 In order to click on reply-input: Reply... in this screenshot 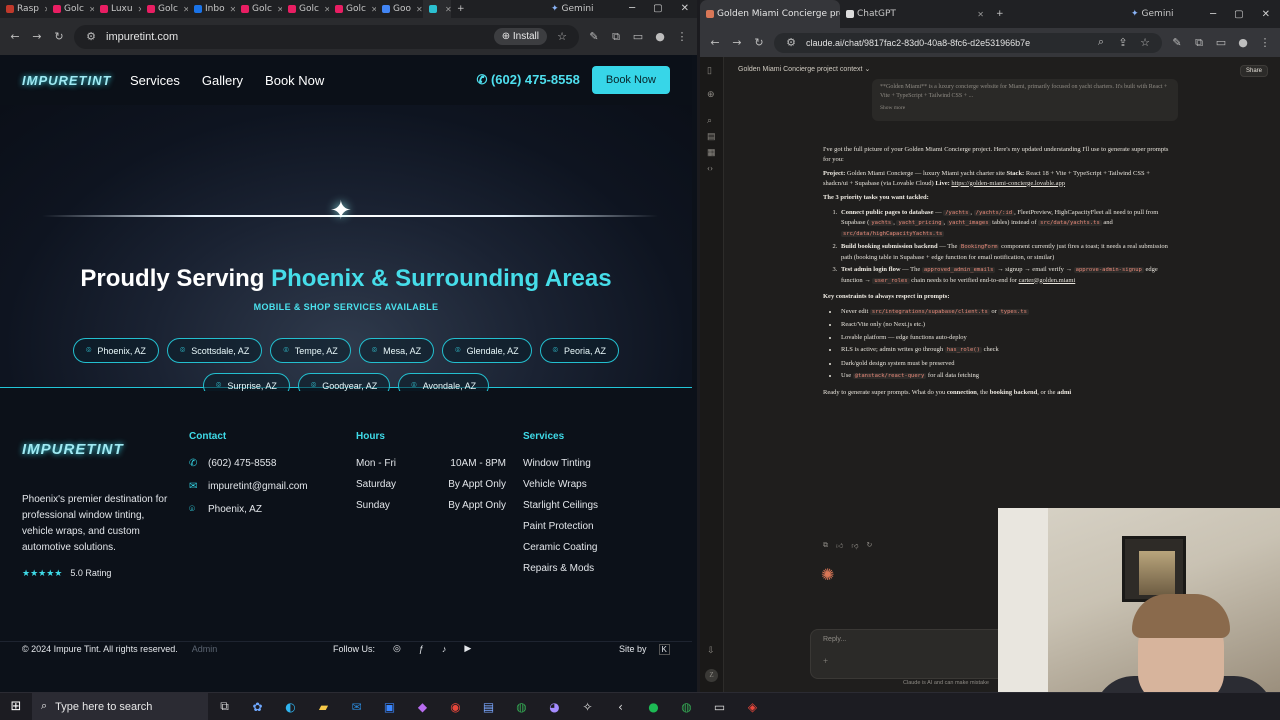, I will do `click(834, 639)`.